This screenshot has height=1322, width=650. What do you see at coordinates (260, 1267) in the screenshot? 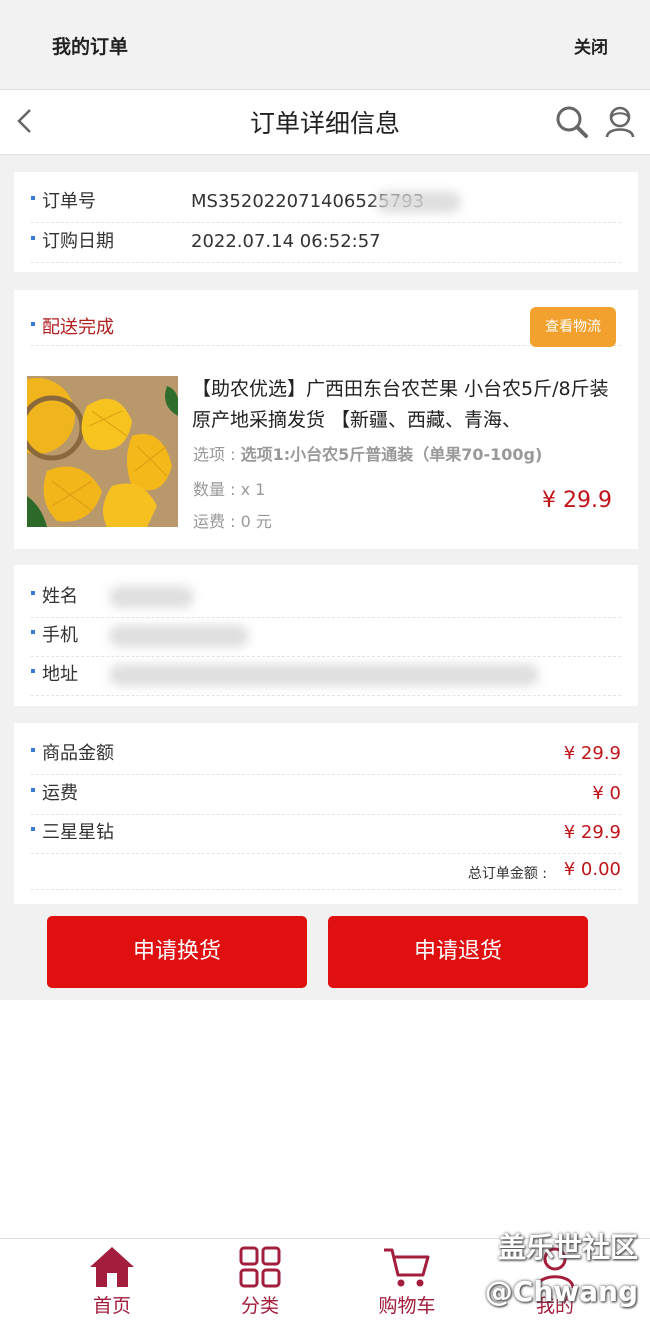
I see `grid-icon` at bounding box center [260, 1267].